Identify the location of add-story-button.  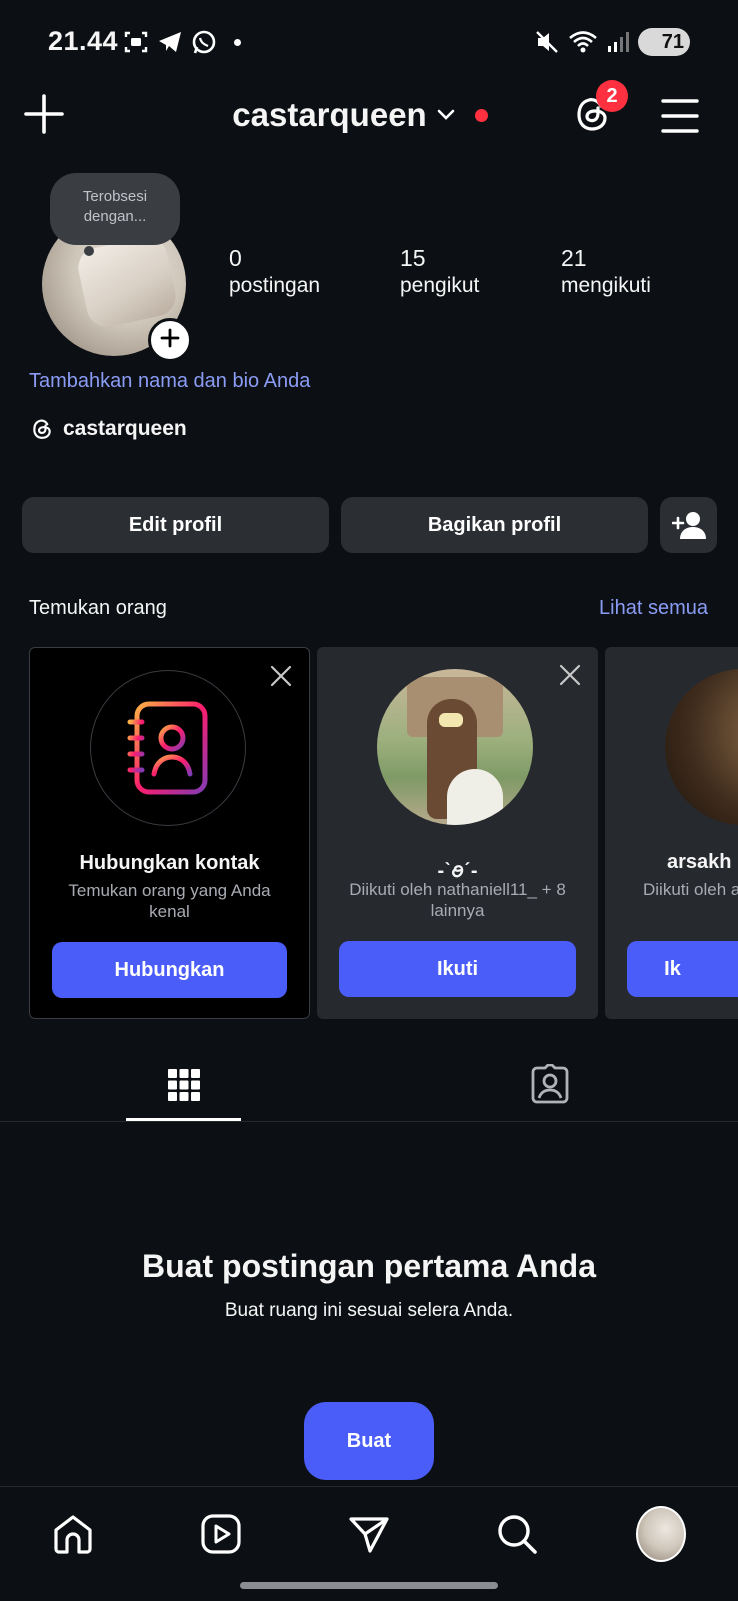
(170, 340).